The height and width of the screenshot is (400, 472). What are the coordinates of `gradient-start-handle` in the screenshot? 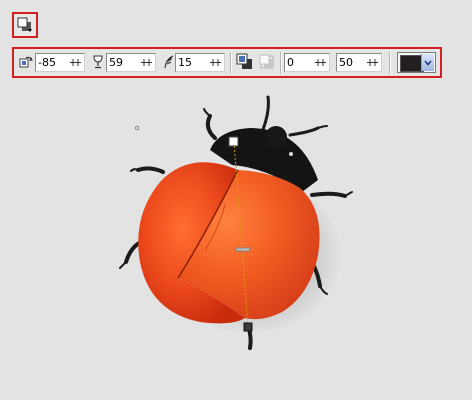 It's located at (233, 141).